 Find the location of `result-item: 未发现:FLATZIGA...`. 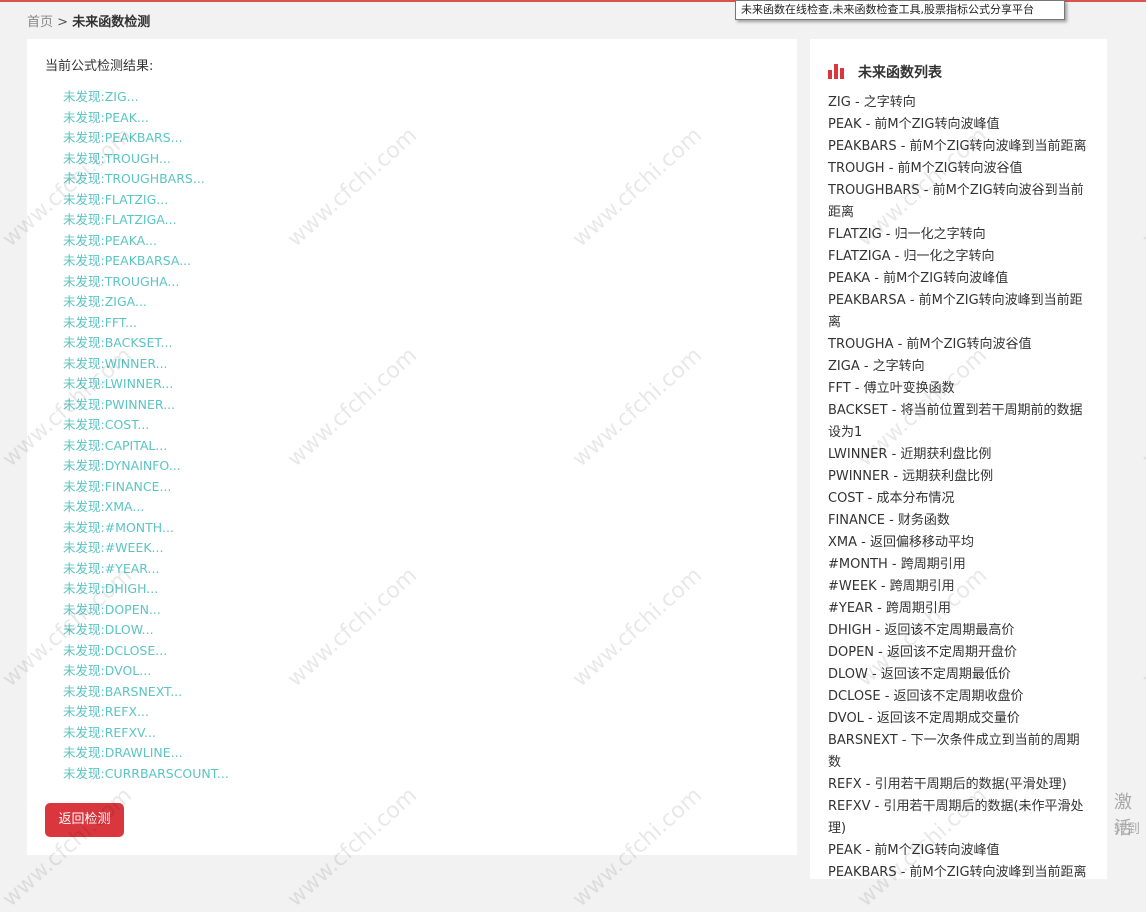

result-item: 未发现:FLATZIGA... is located at coordinates (120, 219).